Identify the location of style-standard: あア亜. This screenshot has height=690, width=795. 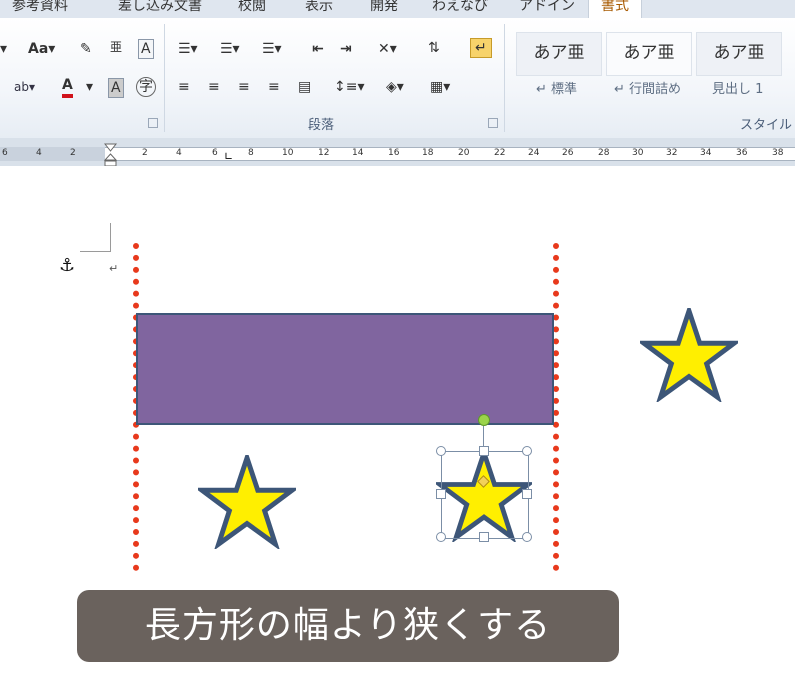
(559, 54).